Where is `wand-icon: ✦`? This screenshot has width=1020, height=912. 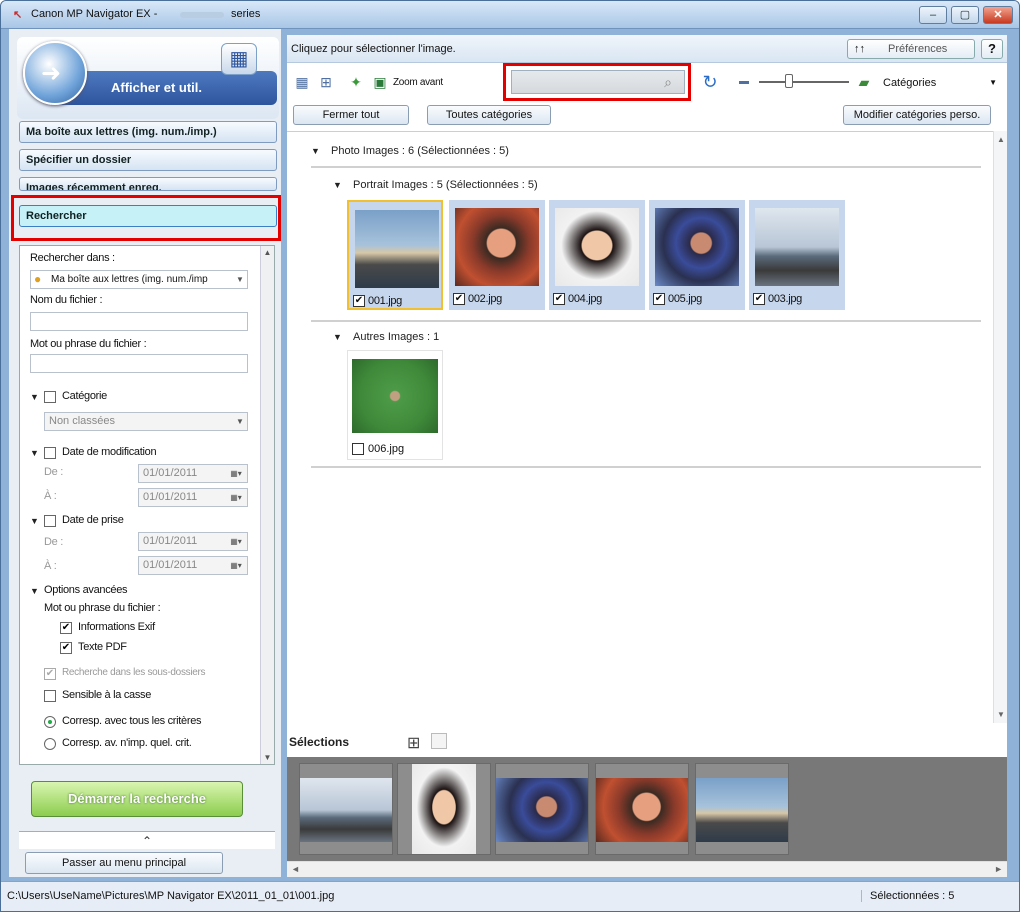 wand-icon: ✦ is located at coordinates (356, 82).